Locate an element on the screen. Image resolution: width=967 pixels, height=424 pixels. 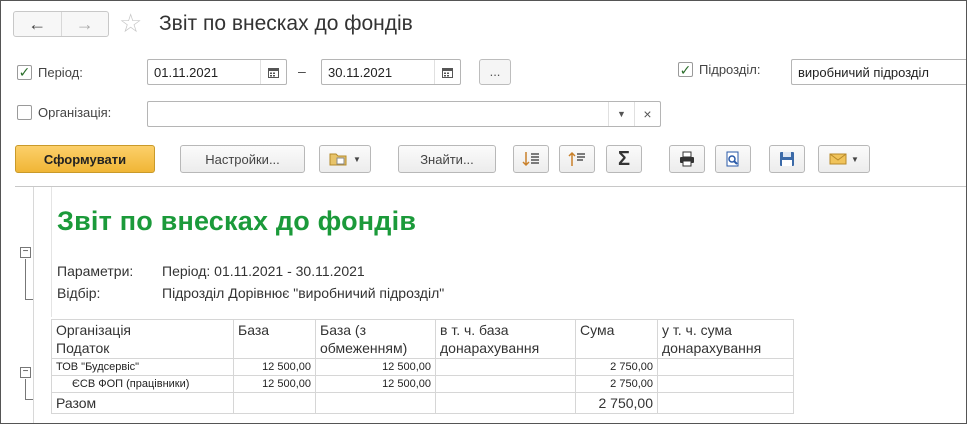
sort-descending-icon is located at coordinates (531, 159).